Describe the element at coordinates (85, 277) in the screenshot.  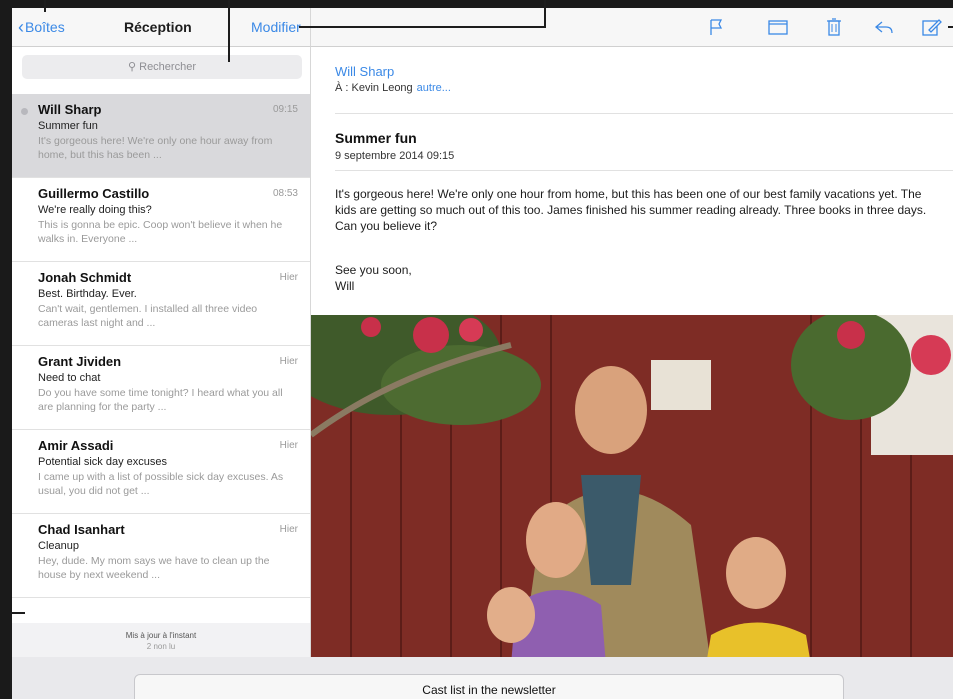
I see `mail-sender: Jonah Schmidt` at that location.